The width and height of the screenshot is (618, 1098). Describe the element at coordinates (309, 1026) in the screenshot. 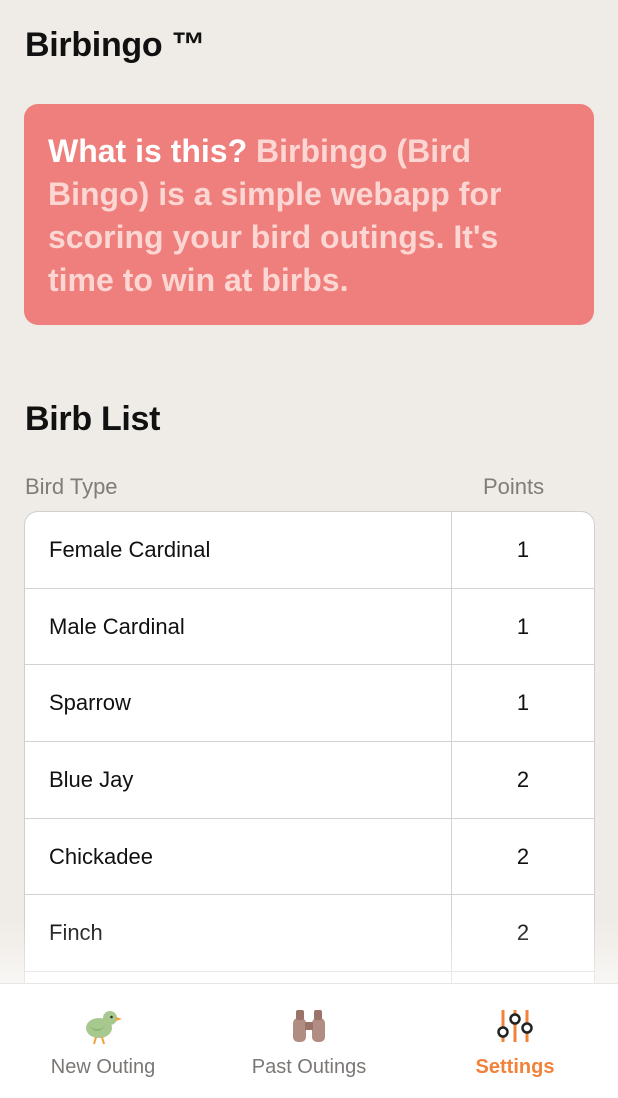

I see `binoculars-icon` at that location.